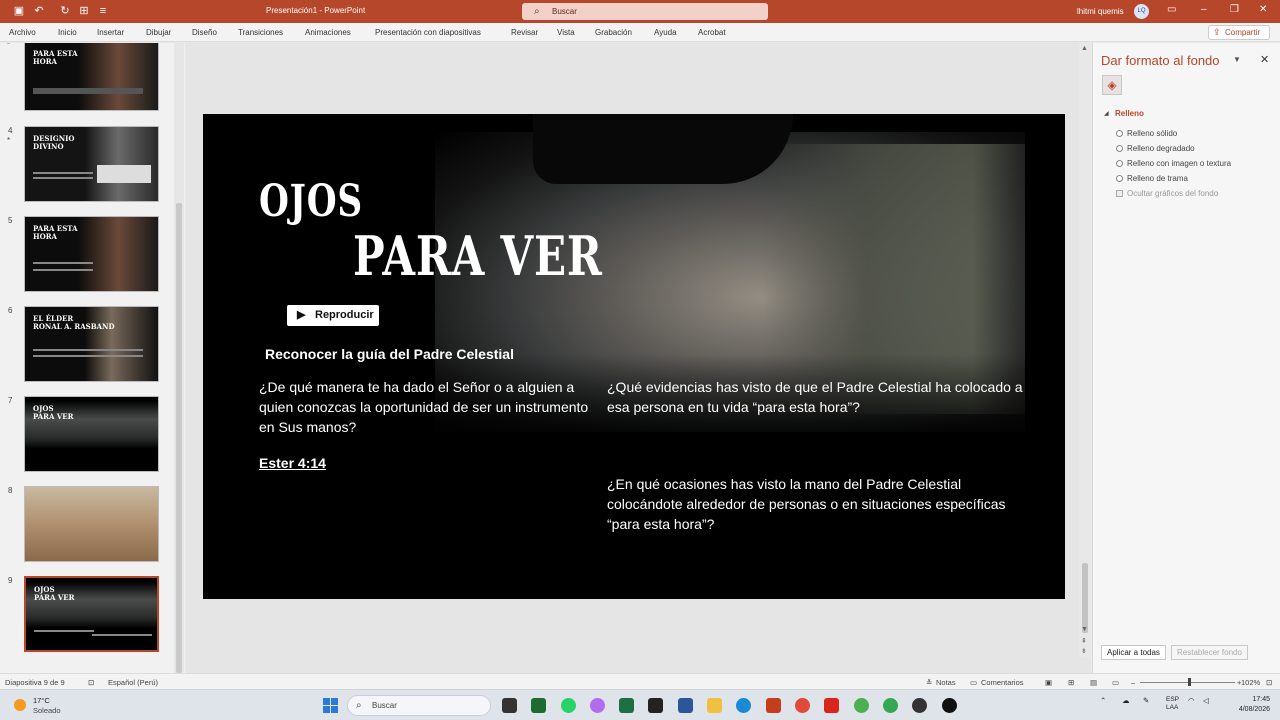 Image resolution: width=1280 pixels, height=720 pixels. I want to click on notes-button: Notas, so click(946, 682).